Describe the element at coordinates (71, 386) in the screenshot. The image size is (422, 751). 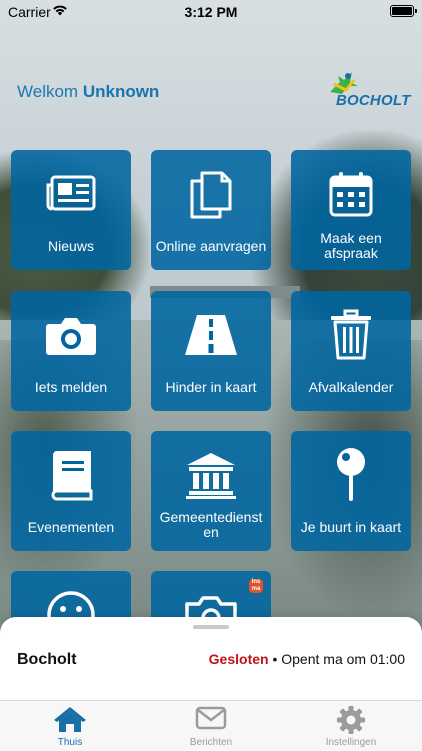
I see `tile-label: Iets melden` at that location.